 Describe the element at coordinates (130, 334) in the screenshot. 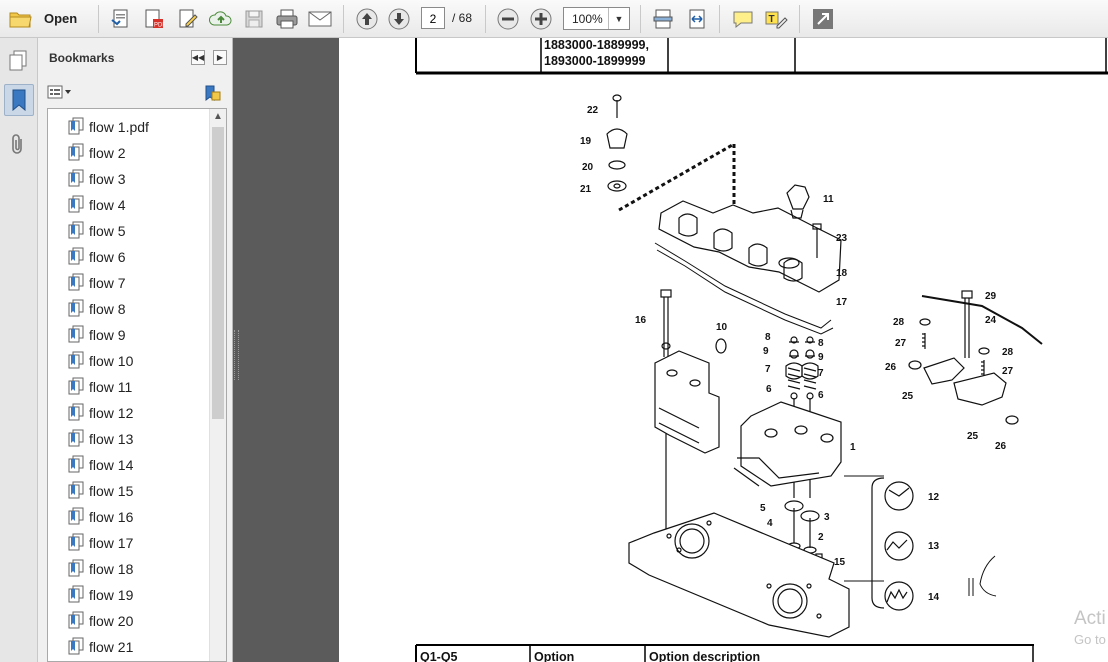

I see `bookmark-item: flow 9` at that location.